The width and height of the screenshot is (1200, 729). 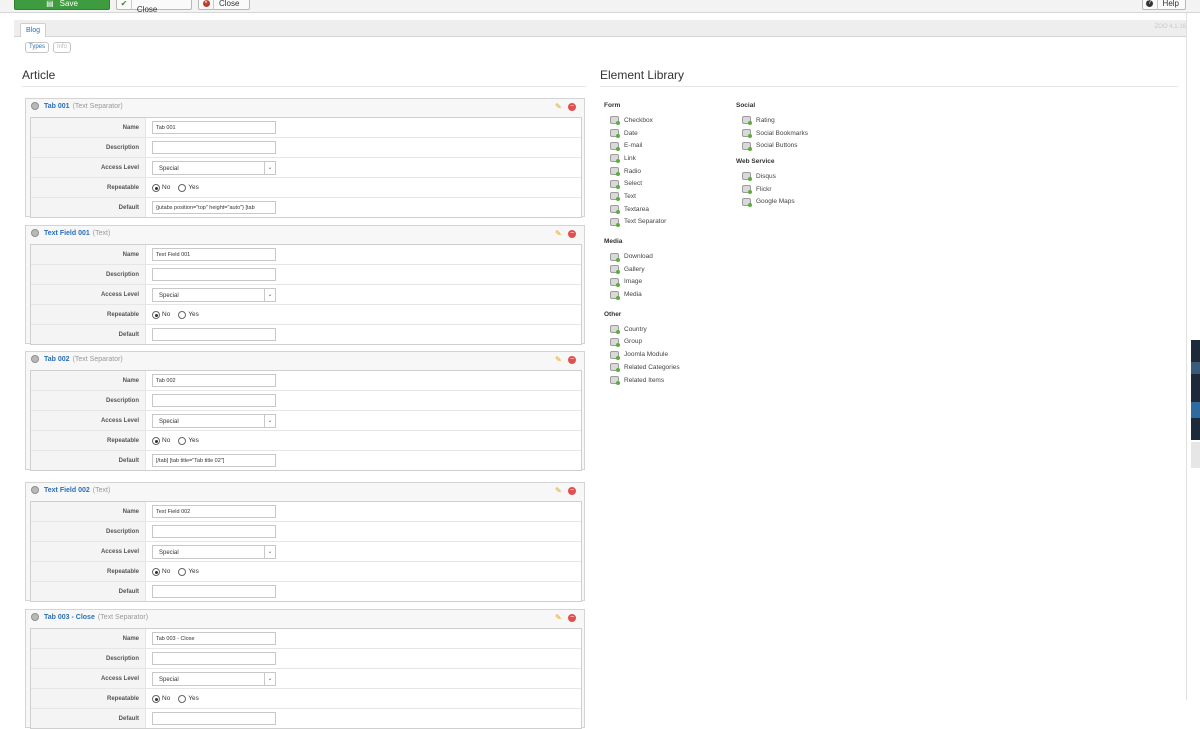 I want to click on library-item: Image, so click(x=642, y=282).